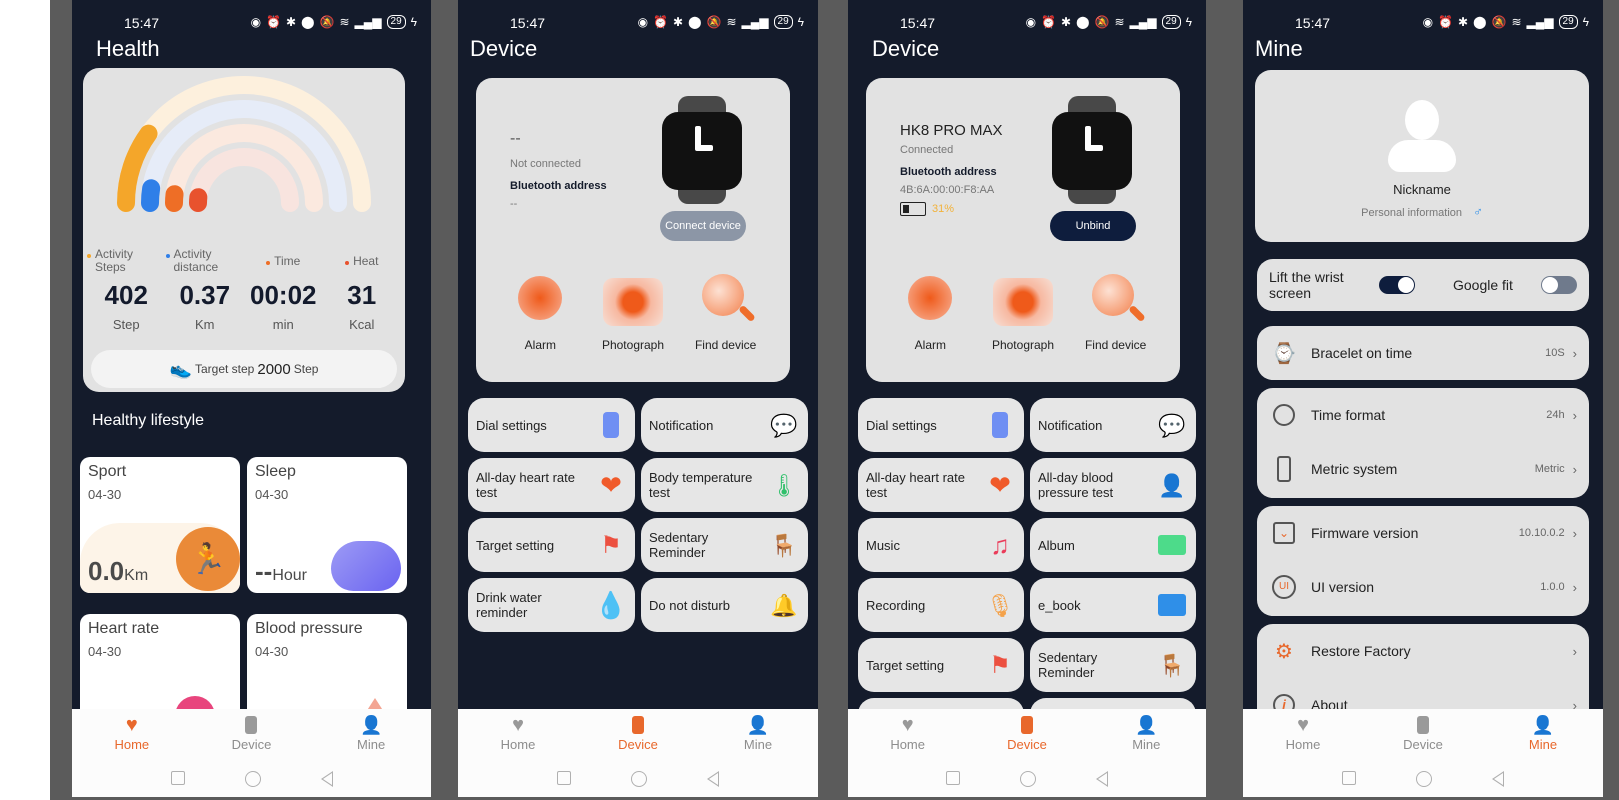 The image size is (1619, 800). What do you see at coordinates (136, 575) in the screenshot?
I see `sport-unit: Km` at bounding box center [136, 575].